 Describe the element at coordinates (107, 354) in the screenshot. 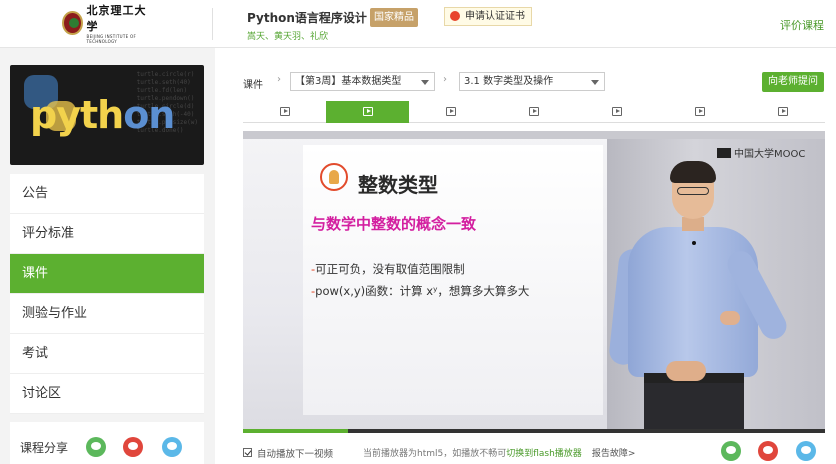

I see `menu-item-exam: 考试` at that location.